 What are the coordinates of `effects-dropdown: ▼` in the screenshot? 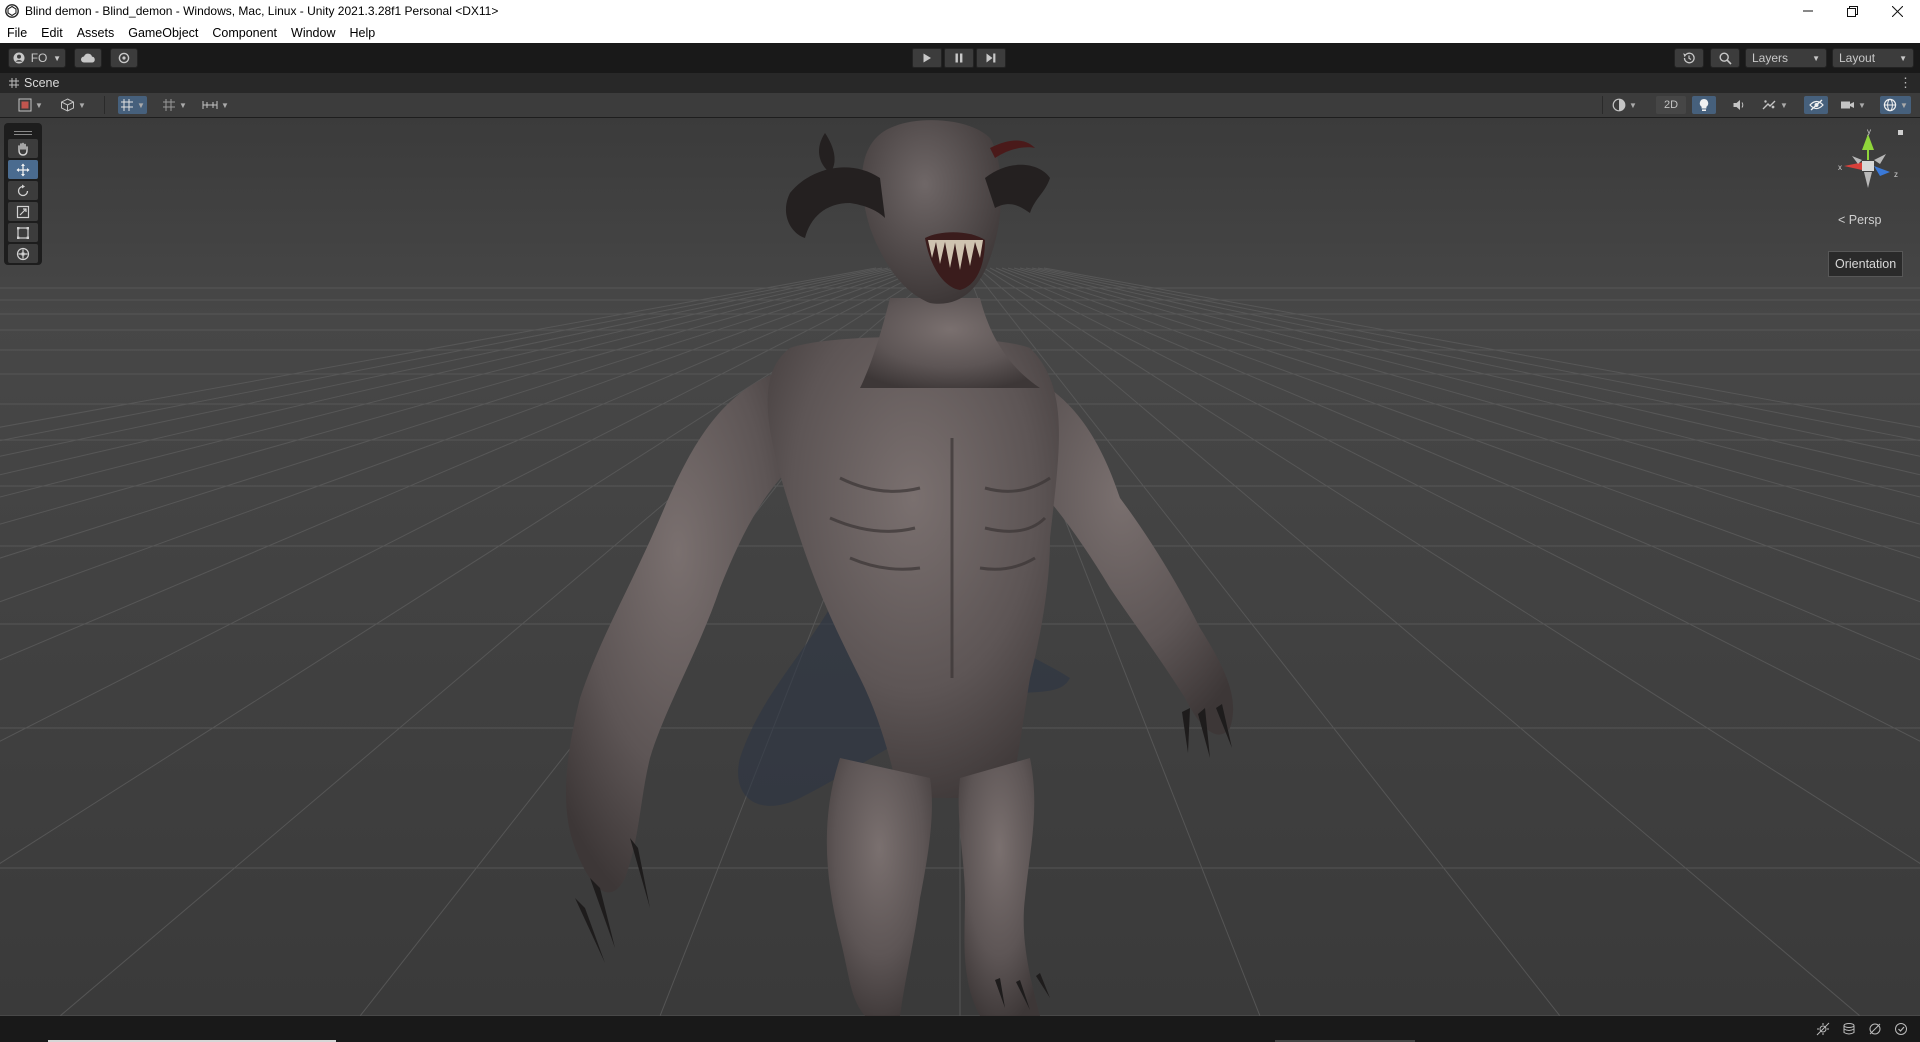 It's located at (1775, 105).